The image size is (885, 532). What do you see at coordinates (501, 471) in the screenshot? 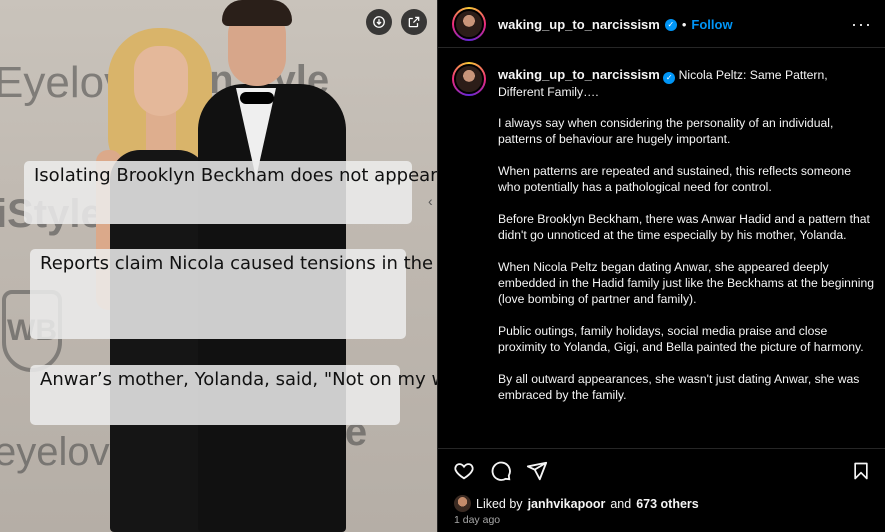
I see `comment-icon` at bounding box center [501, 471].